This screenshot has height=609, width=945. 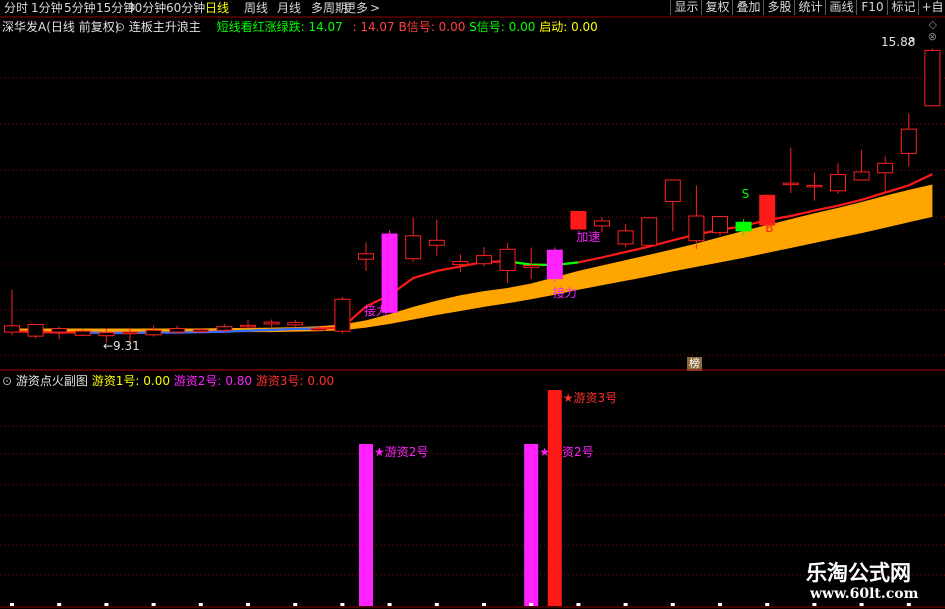 What do you see at coordinates (376, 310) in the screenshot?
I see `signal-label-0: 接力` at bounding box center [376, 310].